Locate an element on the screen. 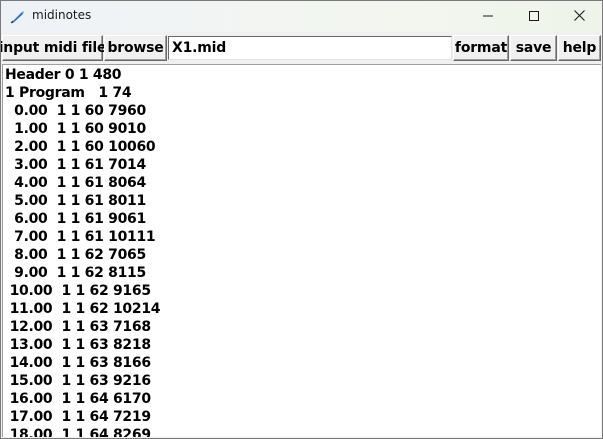  close-icon is located at coordinates (579, 17).